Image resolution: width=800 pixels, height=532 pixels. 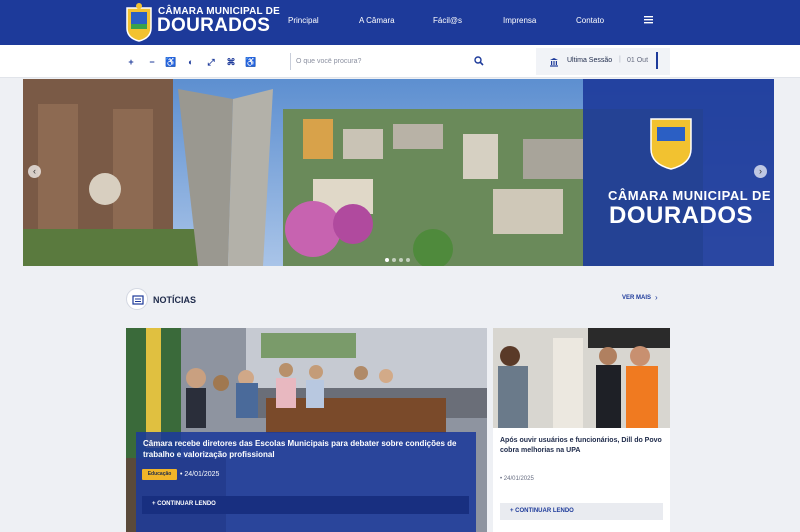 I want to click on search-input, so click(x=381, y=61).